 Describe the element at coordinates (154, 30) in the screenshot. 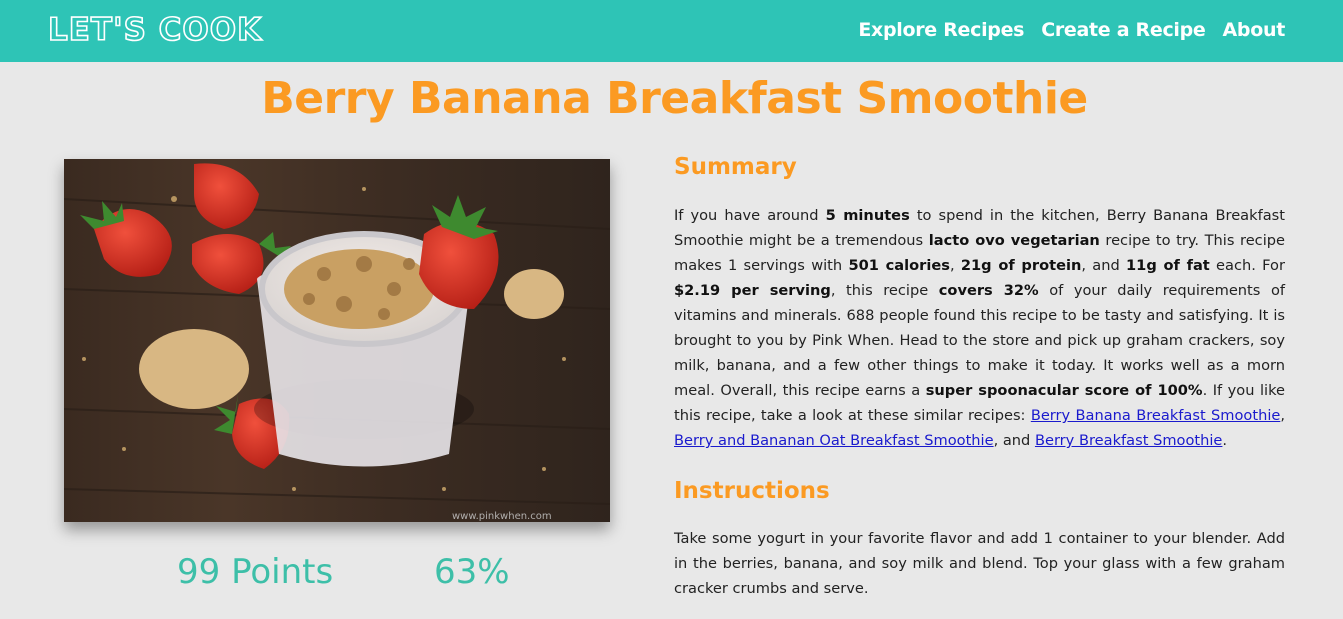

I see `site-logo: LET'S COOK` at that location.